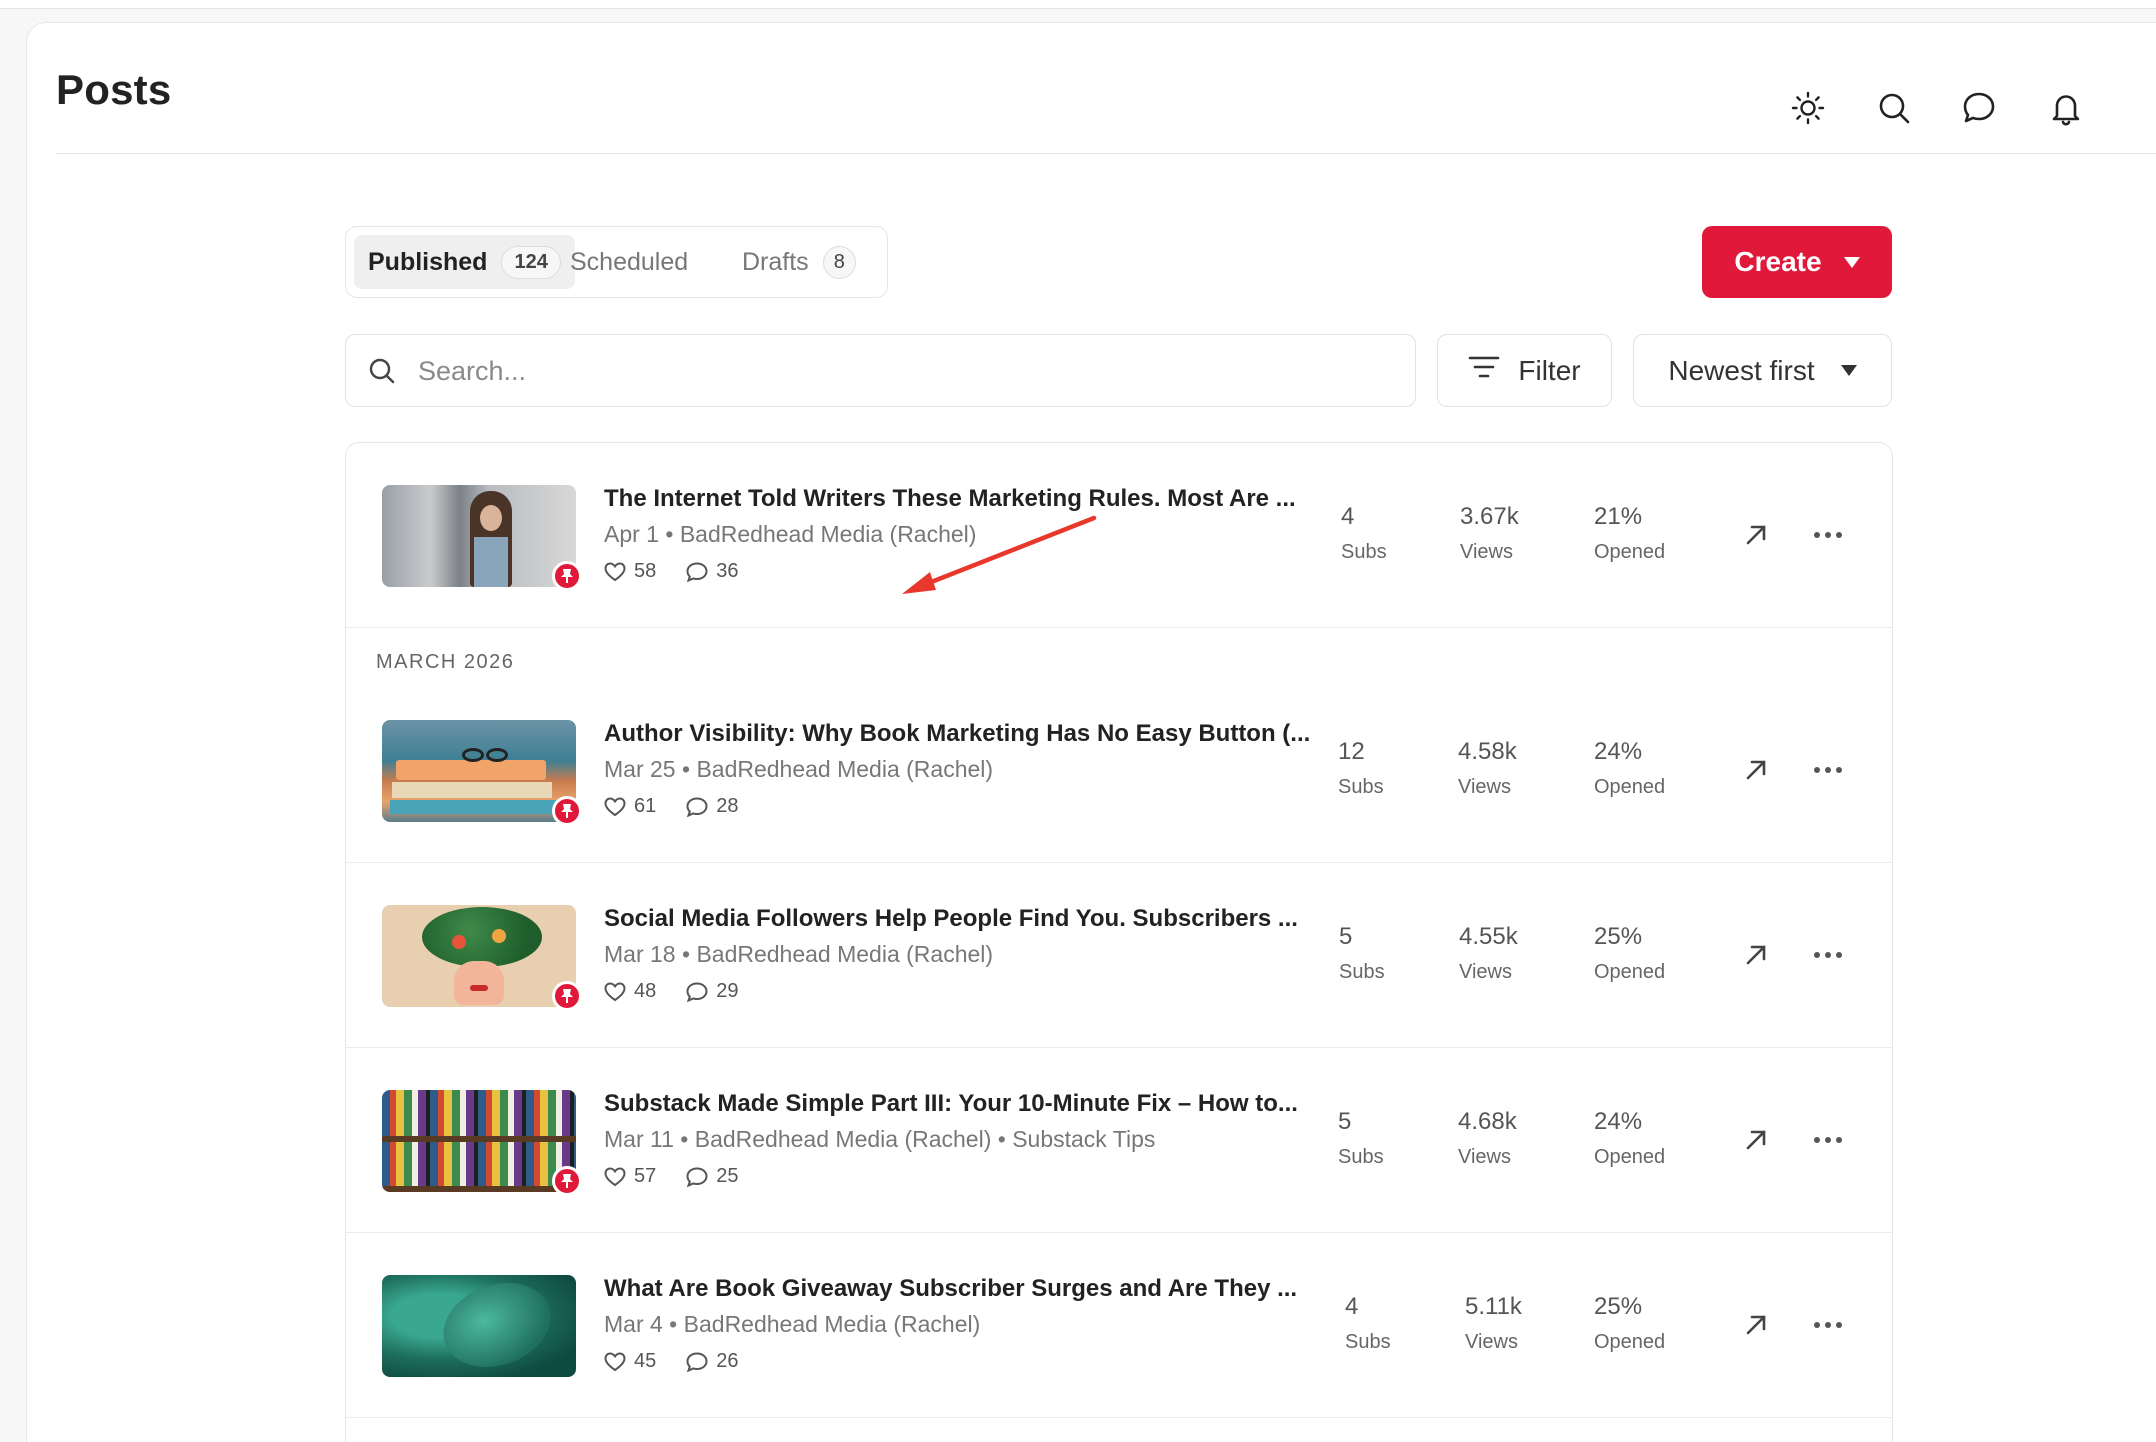  Describe the element at coordinates (727, 806) in the screenshot. I see `comment-count: 28` at that location.